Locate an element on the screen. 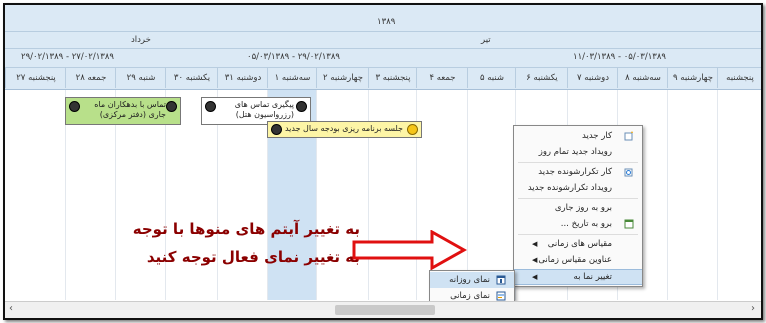  month-label-tir: تیر is located at coordinates (486, 40).